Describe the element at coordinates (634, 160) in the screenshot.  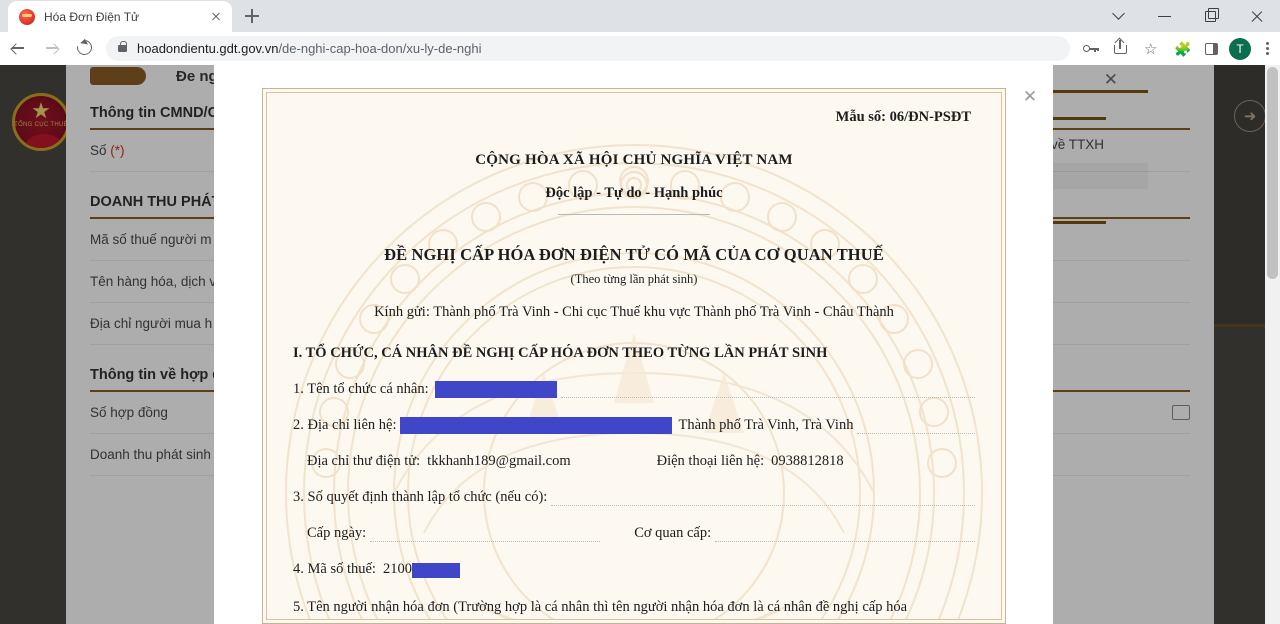
I see `republic-line: CỘNG HÒA XÃ HỘI CHỦ NGHĨA VIỆT NAM` at that location.